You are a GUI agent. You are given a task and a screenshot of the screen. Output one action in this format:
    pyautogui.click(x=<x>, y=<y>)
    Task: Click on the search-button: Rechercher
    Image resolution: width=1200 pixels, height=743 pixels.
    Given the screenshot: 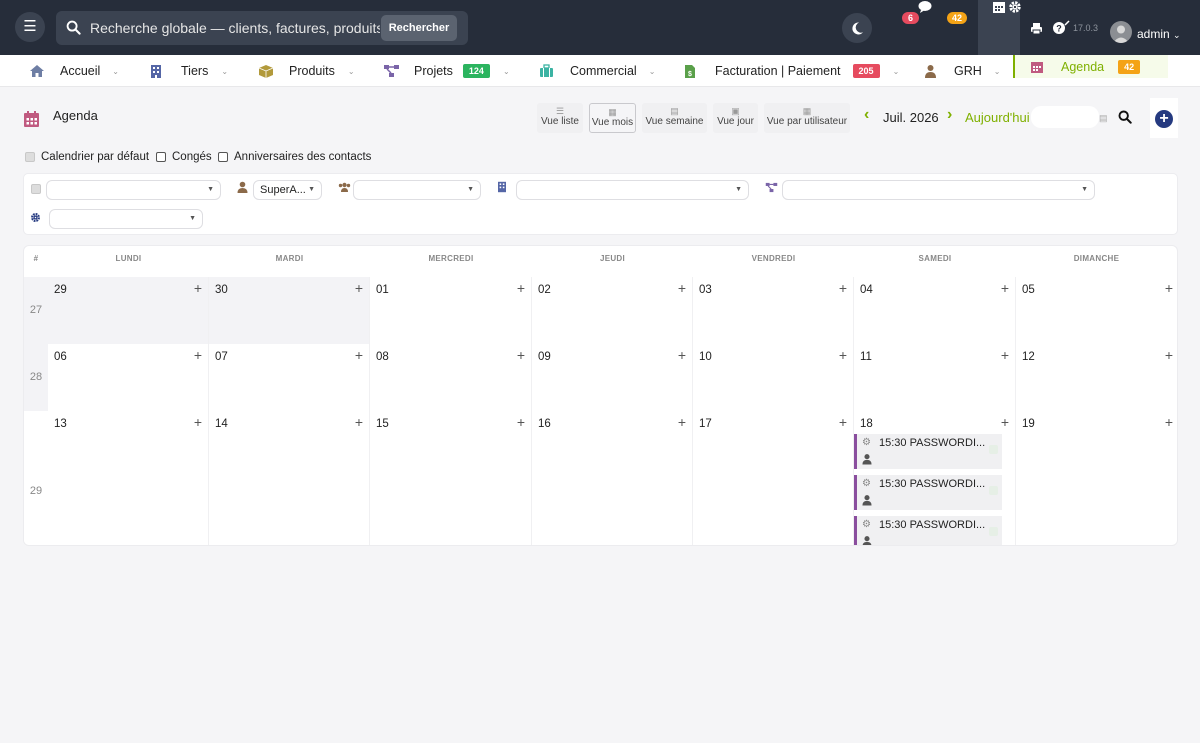 What is the action you would take?
    pyautogui.click(x=419, y=28)
    